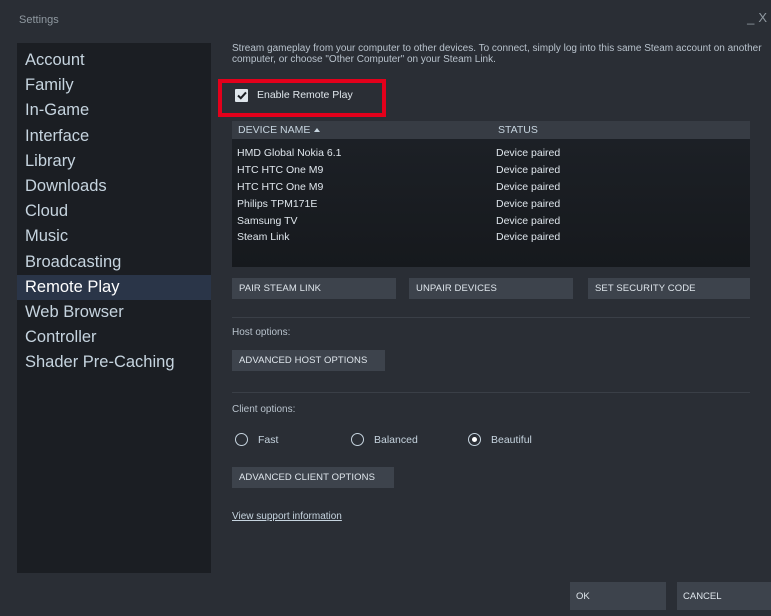  Describe the element at coordinates (308, 360) in the screenshot. I see `advanced-host-options-button: ADVANCED HOST OPTIONS` at that location.